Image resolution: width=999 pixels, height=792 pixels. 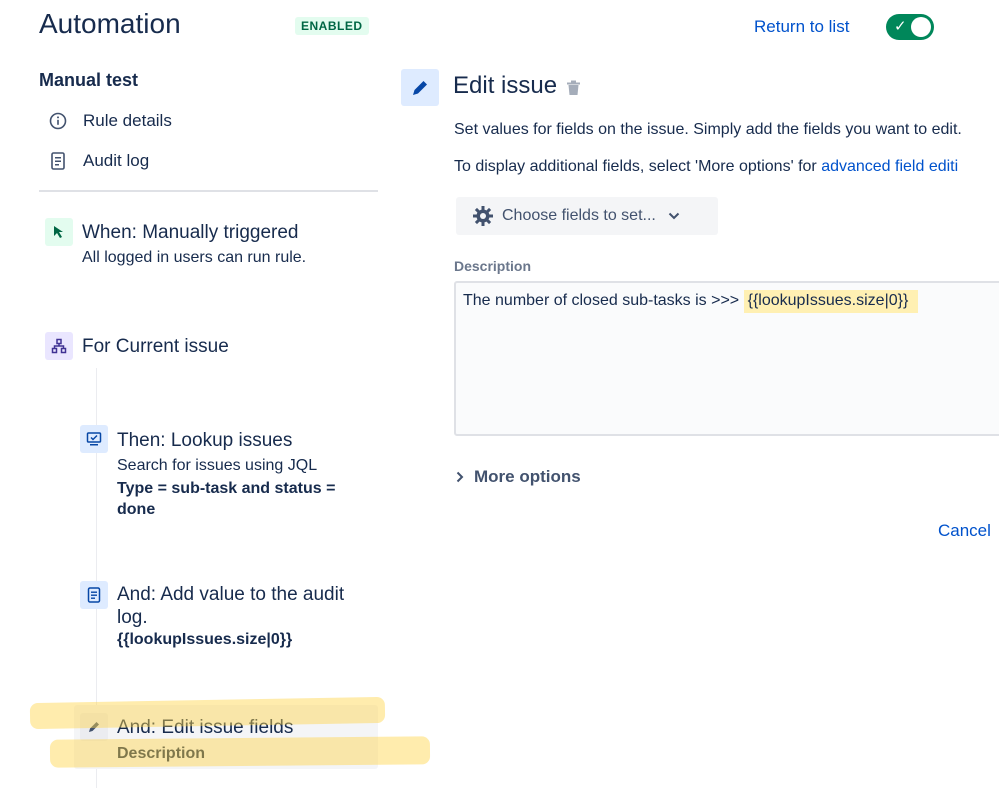 I want to click on monitor-icon, so click(x=94, y=439).